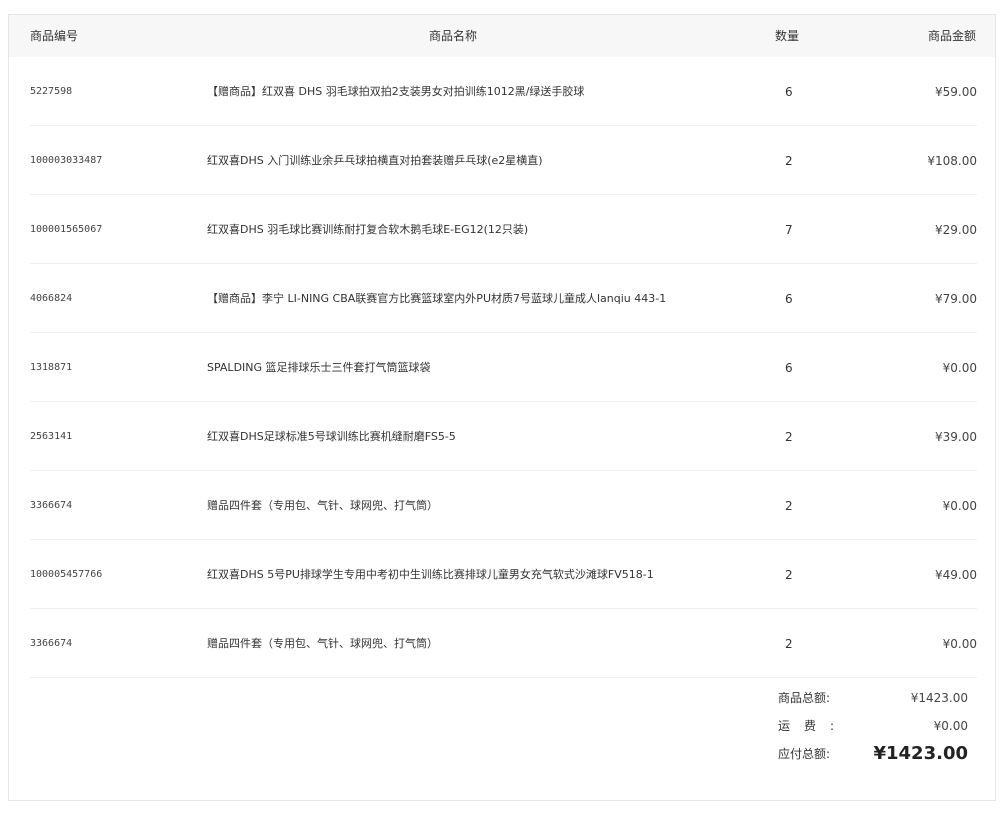 The image size is (1005, 813). I want to click on header-item-id: 商品编号, so click(54, 36).